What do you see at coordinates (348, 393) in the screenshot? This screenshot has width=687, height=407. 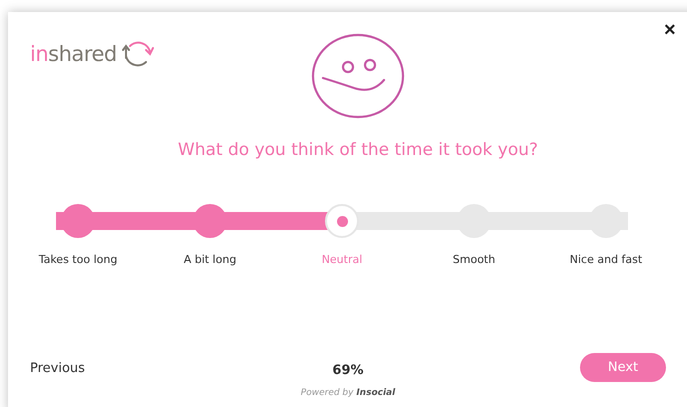 I see `powered-by-text: Powered by Insocial` at bounding box center [348, 393].